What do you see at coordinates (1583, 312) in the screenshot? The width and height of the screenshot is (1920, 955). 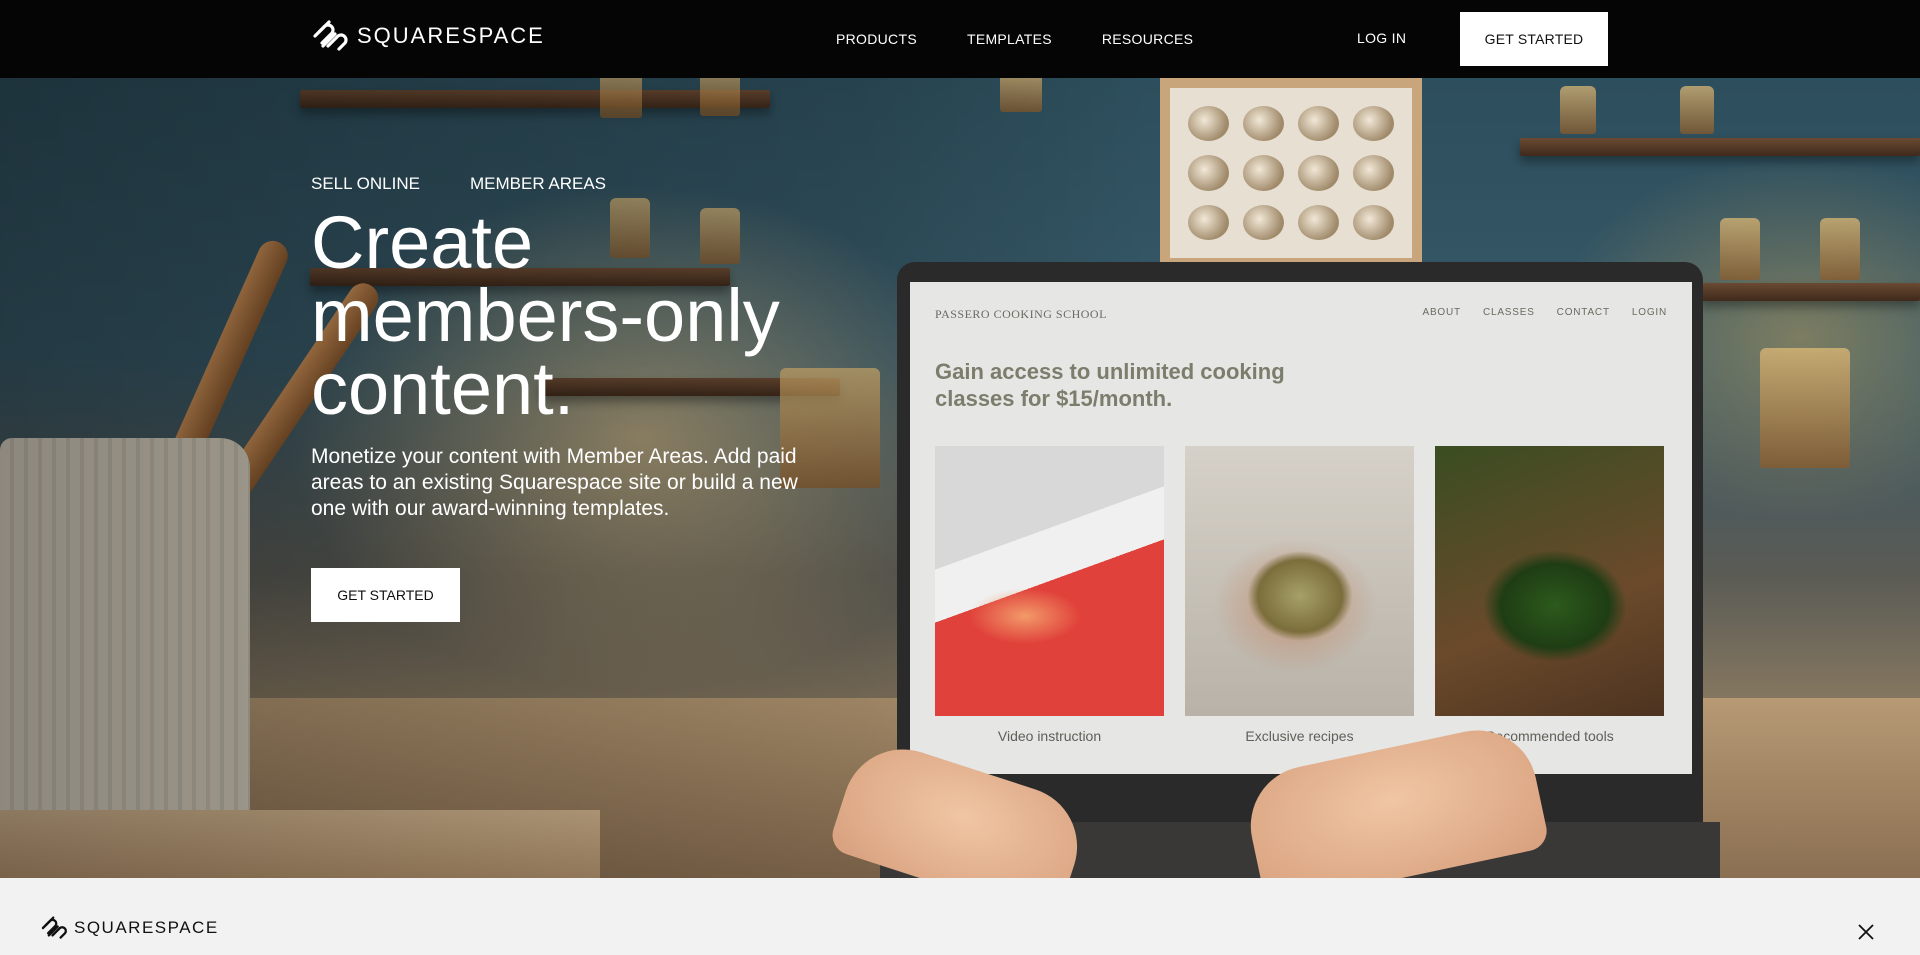 I see `site-nav-contact: CONTACT` at bounding box center [1583, 312].